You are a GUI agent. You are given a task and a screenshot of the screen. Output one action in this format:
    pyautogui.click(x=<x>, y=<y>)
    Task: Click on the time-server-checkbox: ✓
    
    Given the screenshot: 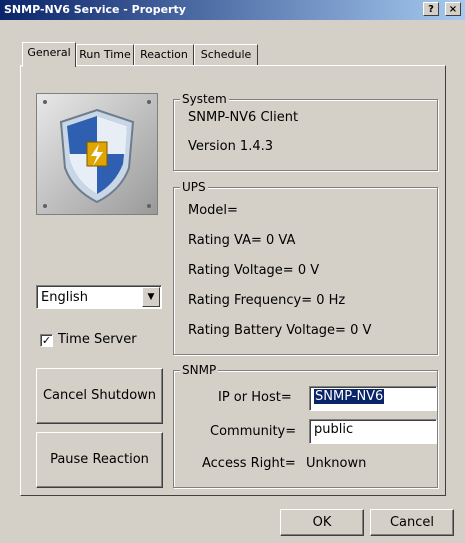 What is the action you would take?
    pyautogui.click(x=46, y=340)
    